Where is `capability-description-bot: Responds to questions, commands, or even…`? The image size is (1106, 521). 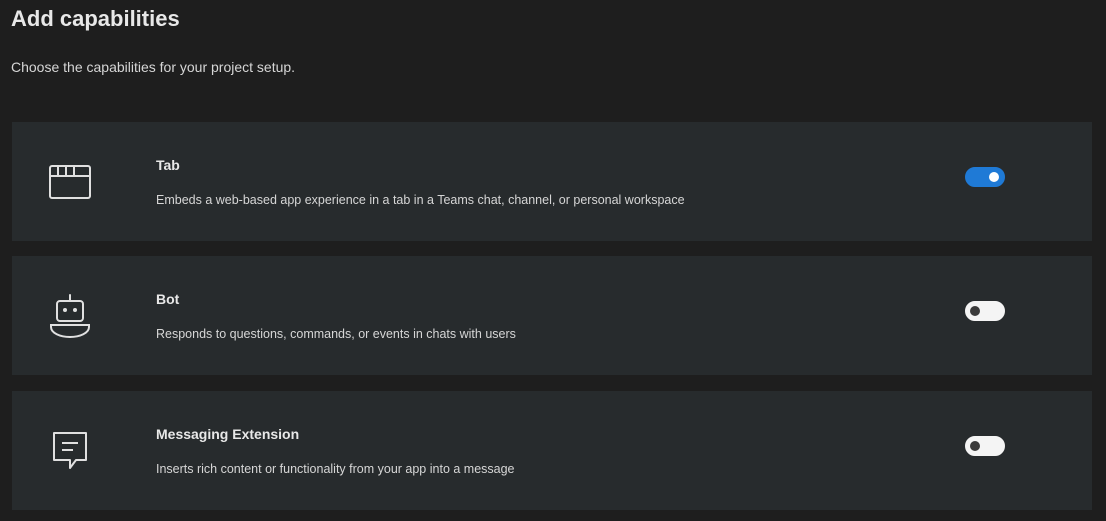
capability-description-bot: Responds to questions, commands, or even… is located at coordinates (336, 334).